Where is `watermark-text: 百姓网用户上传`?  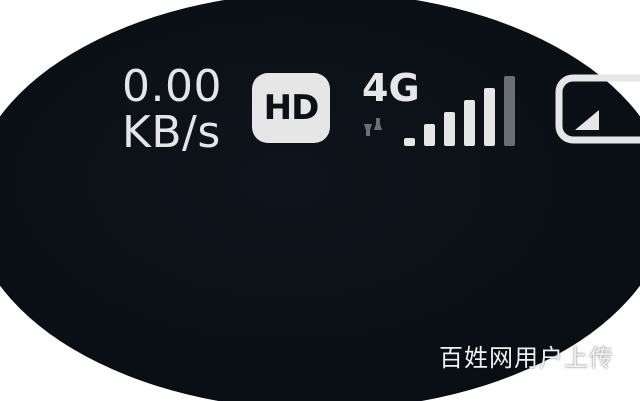 watermark-text: 百姓网用户上传 is located at coordinates (526, 358).